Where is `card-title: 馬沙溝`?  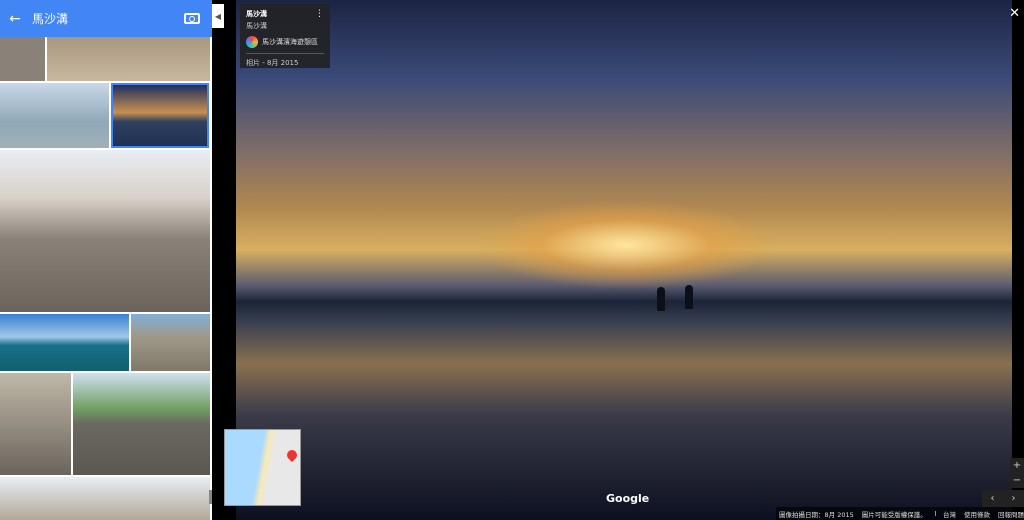
card-title: 馬沙溝 is located at coordinates (256, 14).